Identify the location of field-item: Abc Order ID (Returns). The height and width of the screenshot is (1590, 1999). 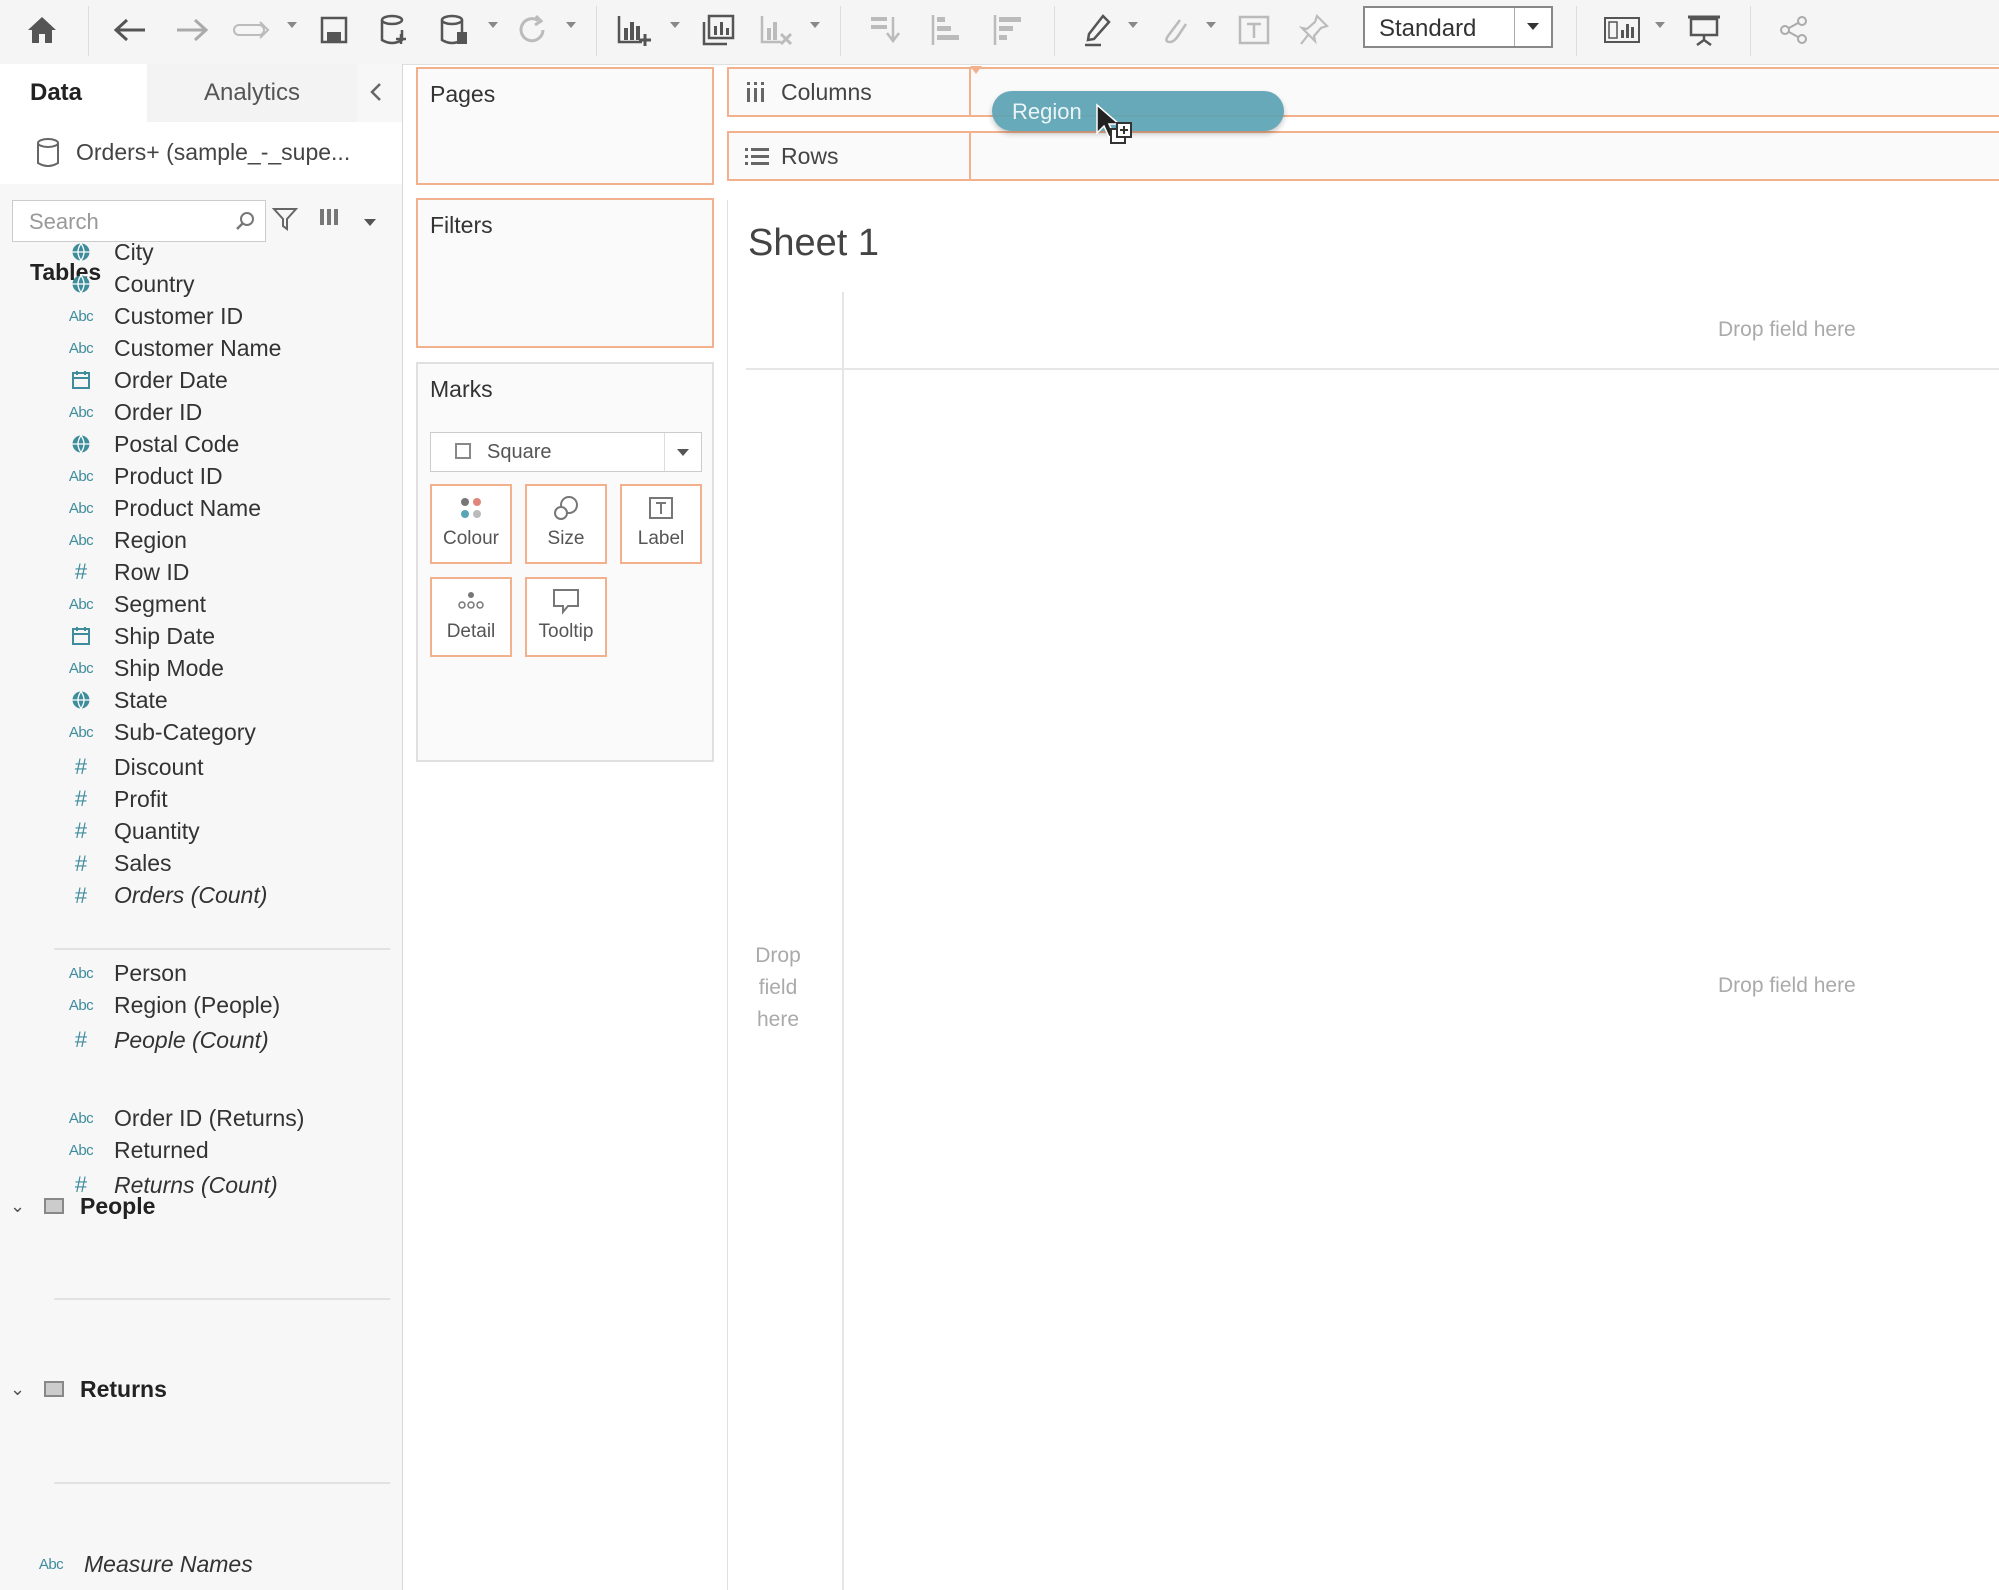
(224, 1118).